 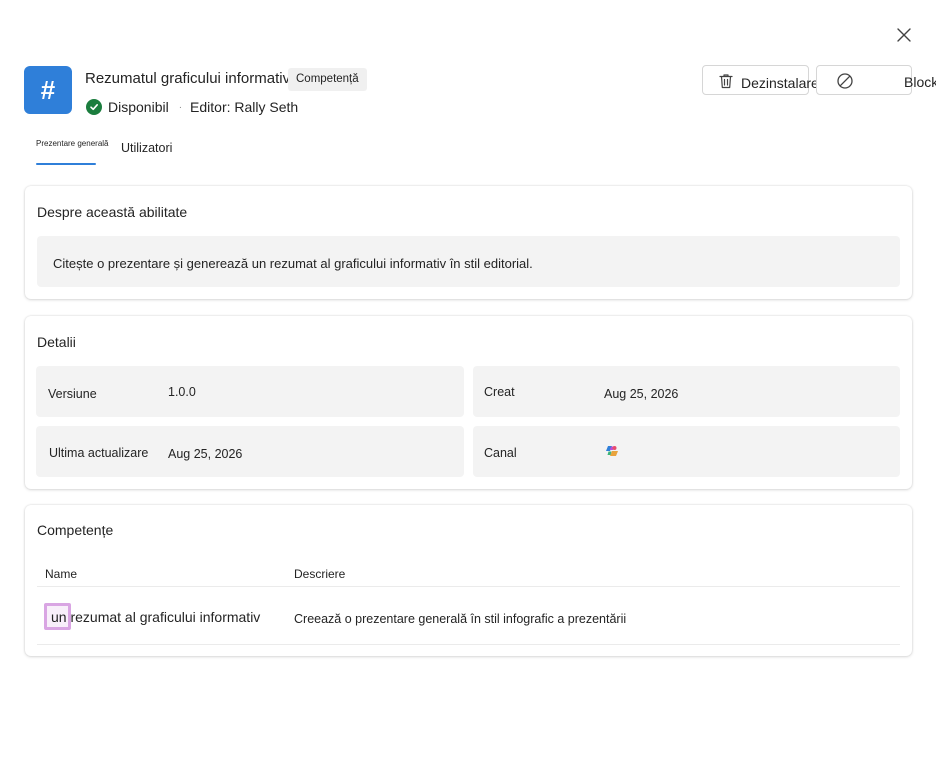 What do you see at coordinates (244, 107) in the screenshot?
I see `publisher-text: Editor: Rally Seth` at bounding box center [244, 107].